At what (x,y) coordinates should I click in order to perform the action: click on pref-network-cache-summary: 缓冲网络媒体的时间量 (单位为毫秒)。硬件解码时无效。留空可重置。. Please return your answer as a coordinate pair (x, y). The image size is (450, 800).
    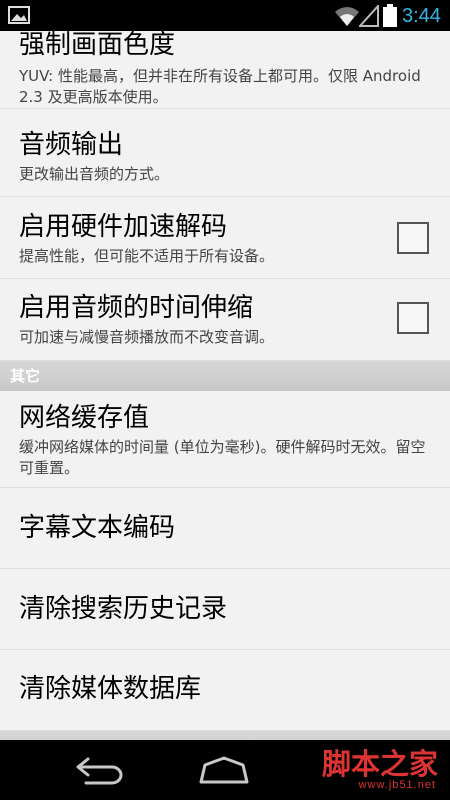
    Looking at the image, I should click on (222, 457).